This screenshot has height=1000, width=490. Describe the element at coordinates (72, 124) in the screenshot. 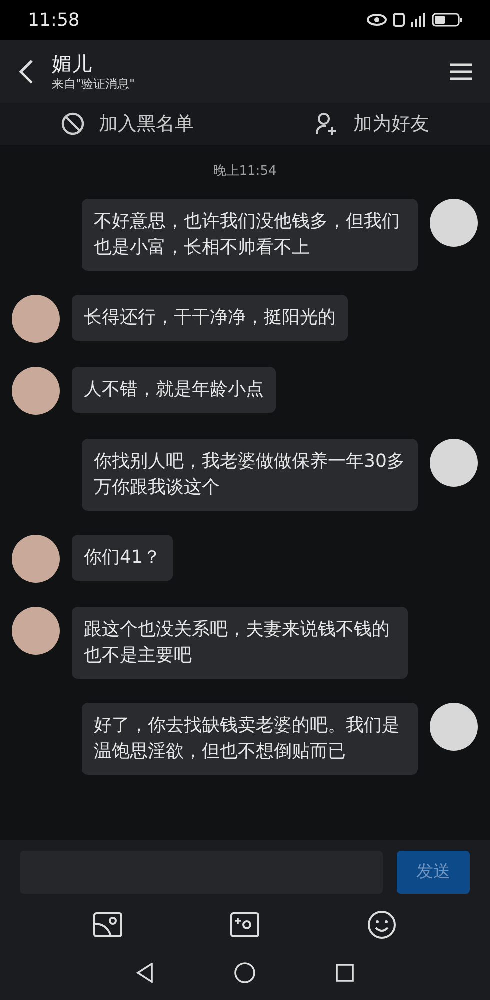

I see `block-icon` at that location.